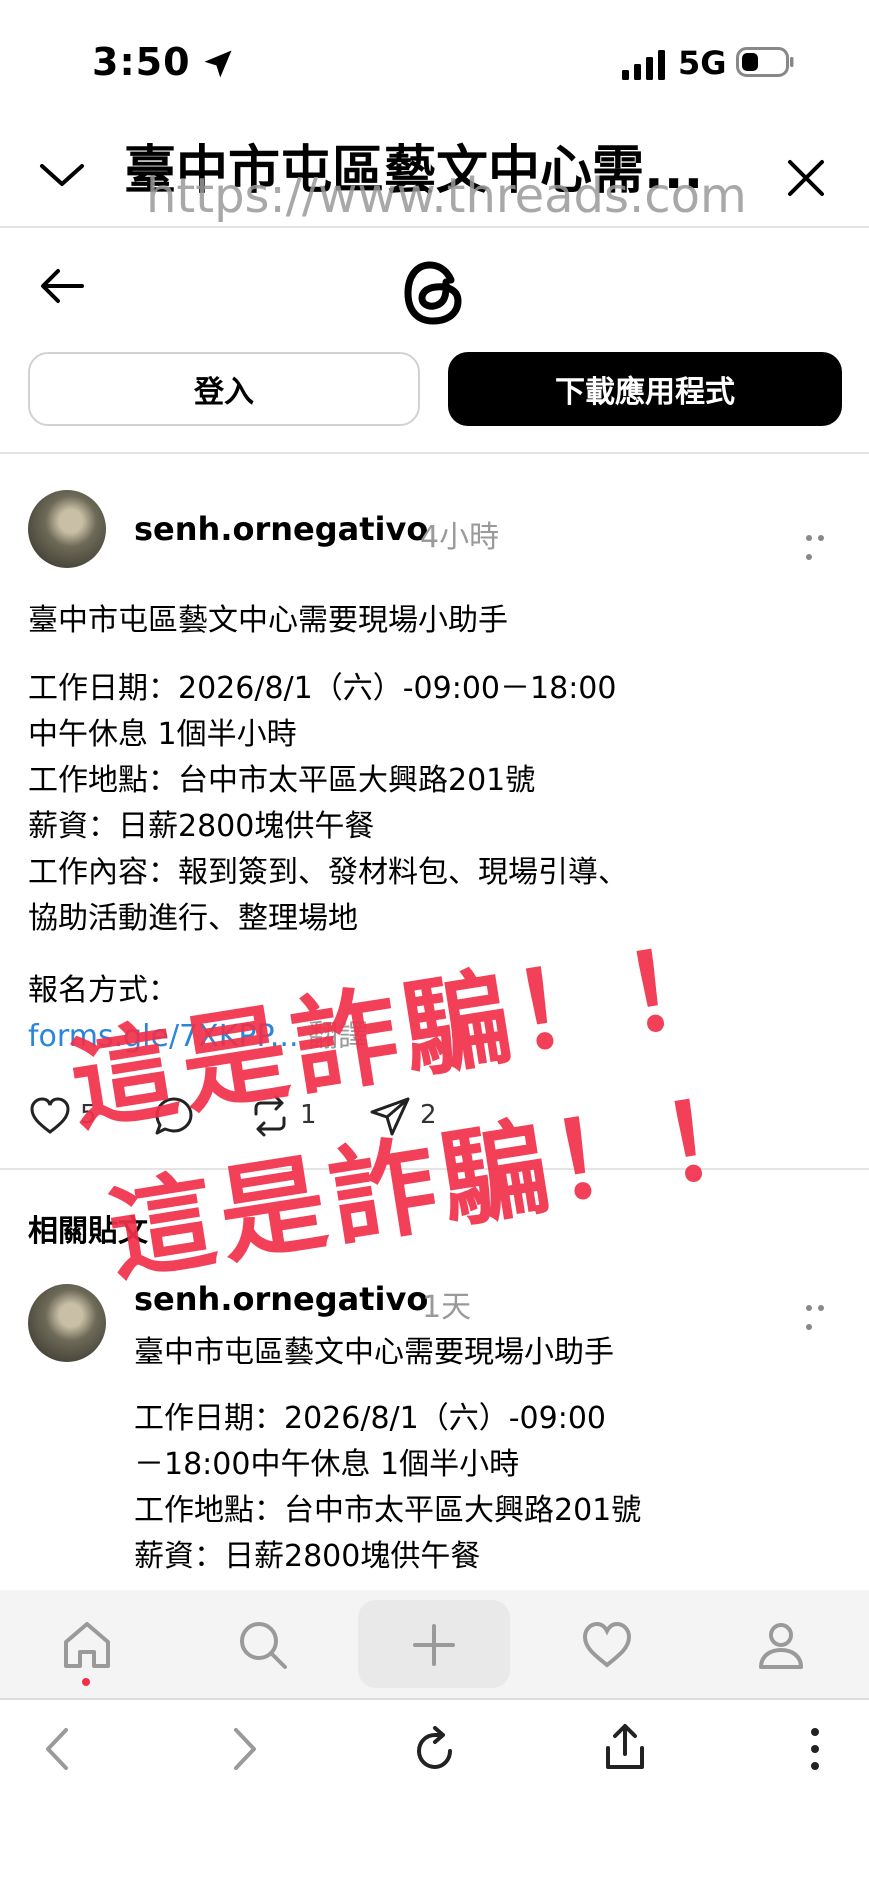 The image size is (869, 1884). I want to click on back-arrow-icon, so click(62, 286).